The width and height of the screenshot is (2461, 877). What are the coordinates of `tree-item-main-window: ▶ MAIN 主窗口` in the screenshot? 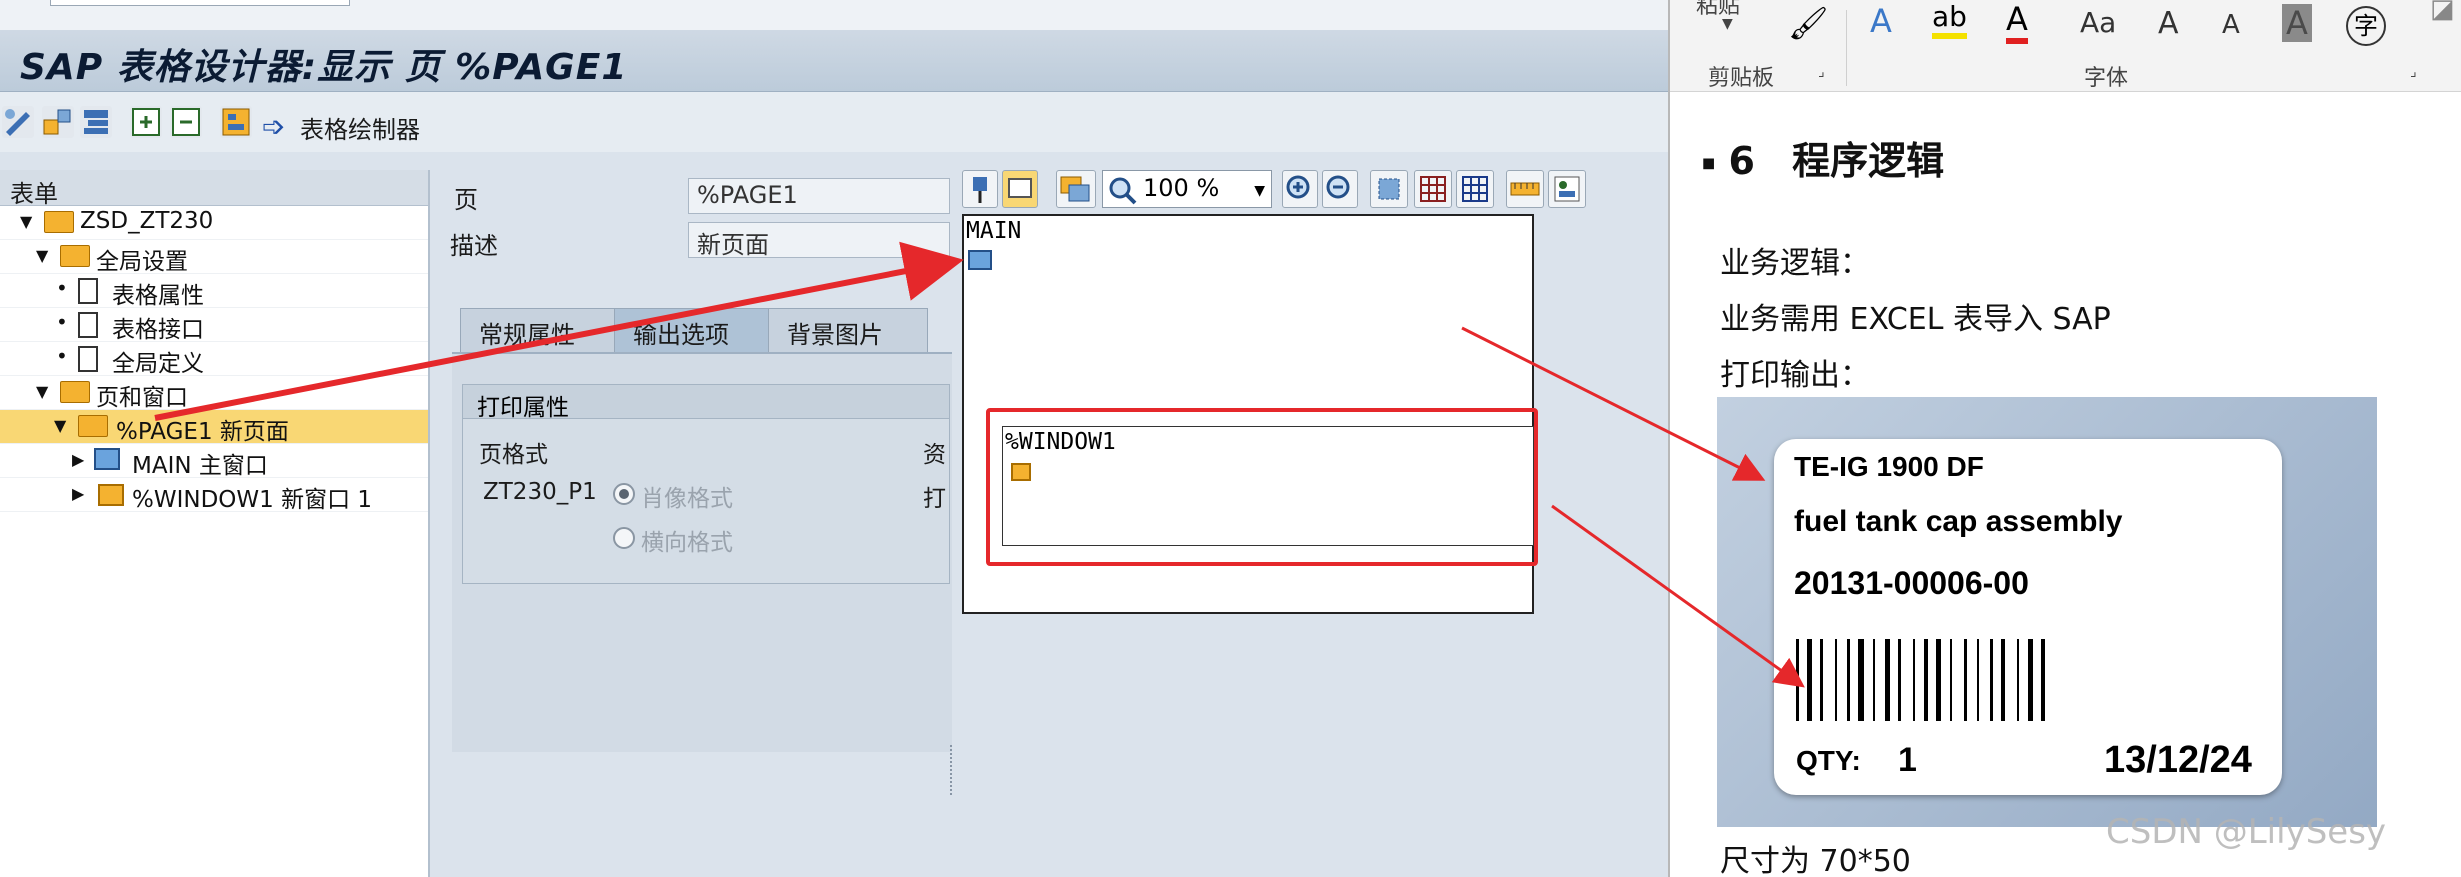 It's located at (214, 461).